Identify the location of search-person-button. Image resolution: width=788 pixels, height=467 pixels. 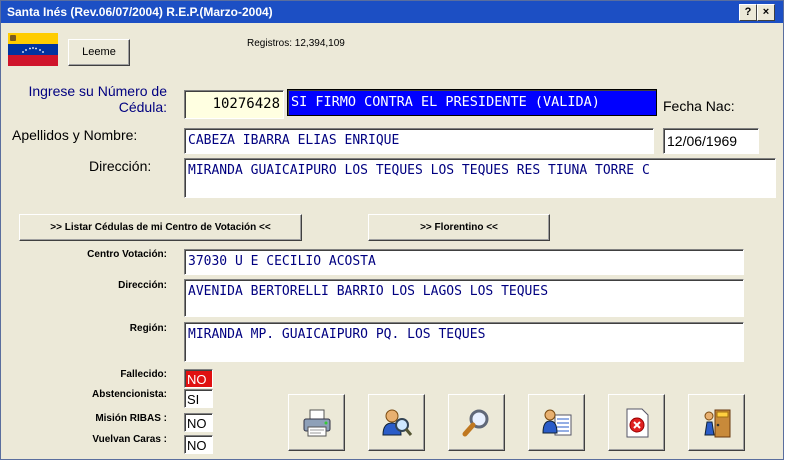
(396, 422).